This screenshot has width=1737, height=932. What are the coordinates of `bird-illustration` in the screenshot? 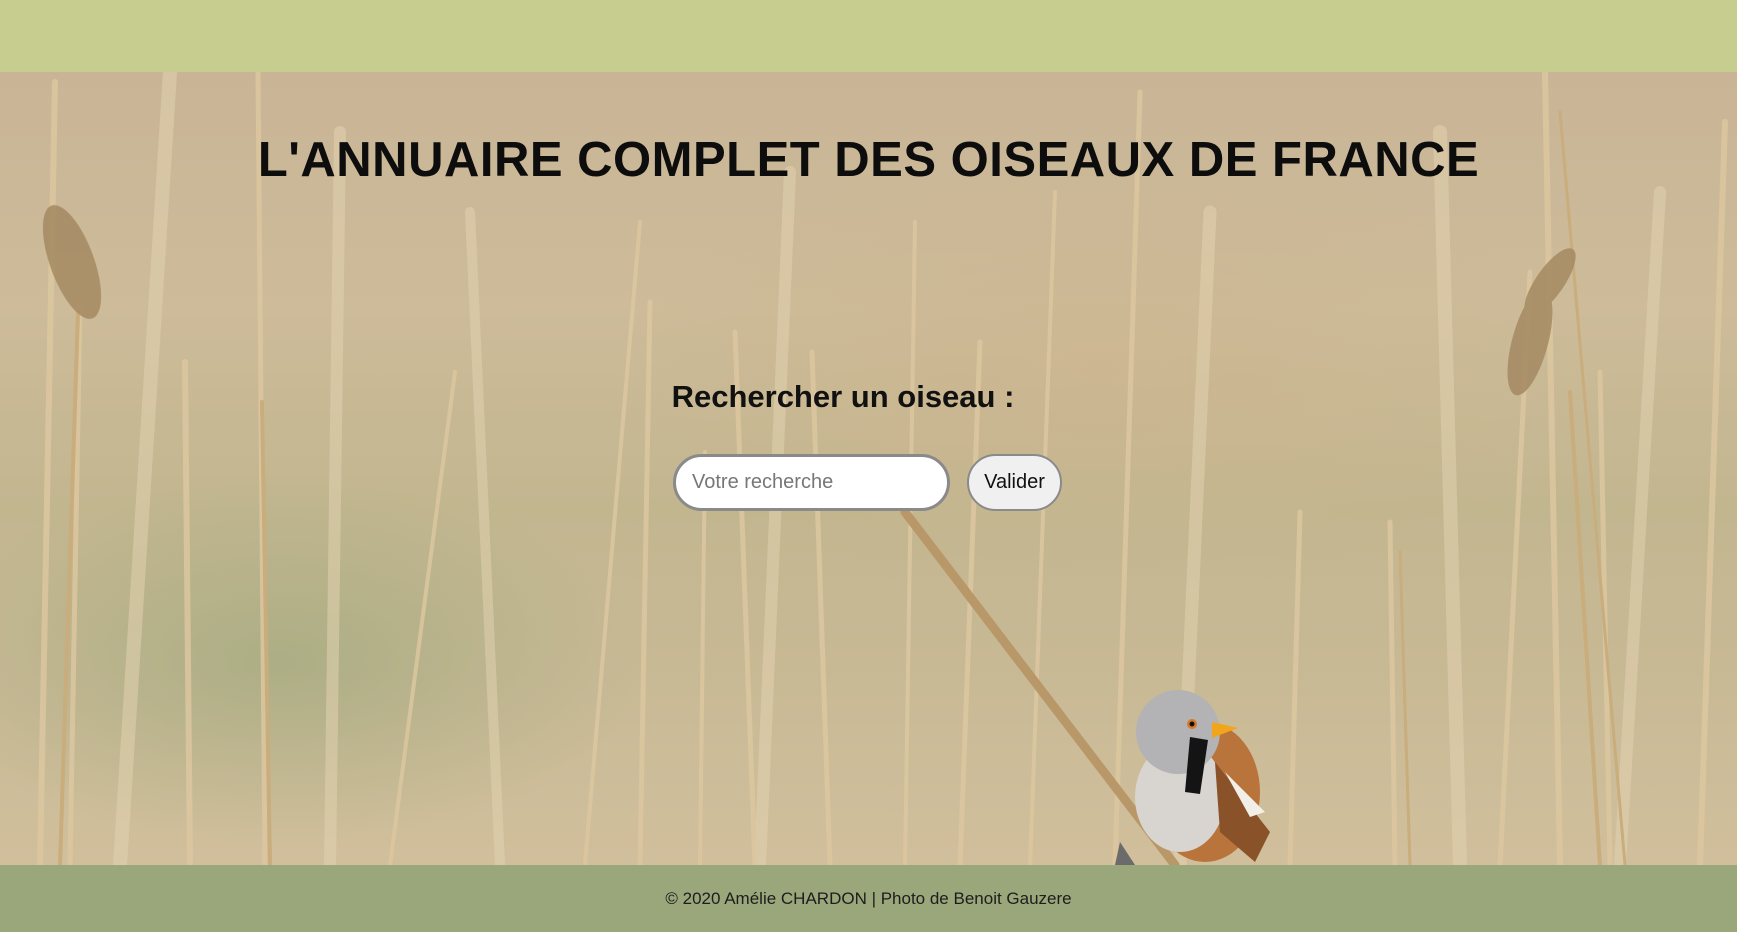 It's located at (1192, 777).